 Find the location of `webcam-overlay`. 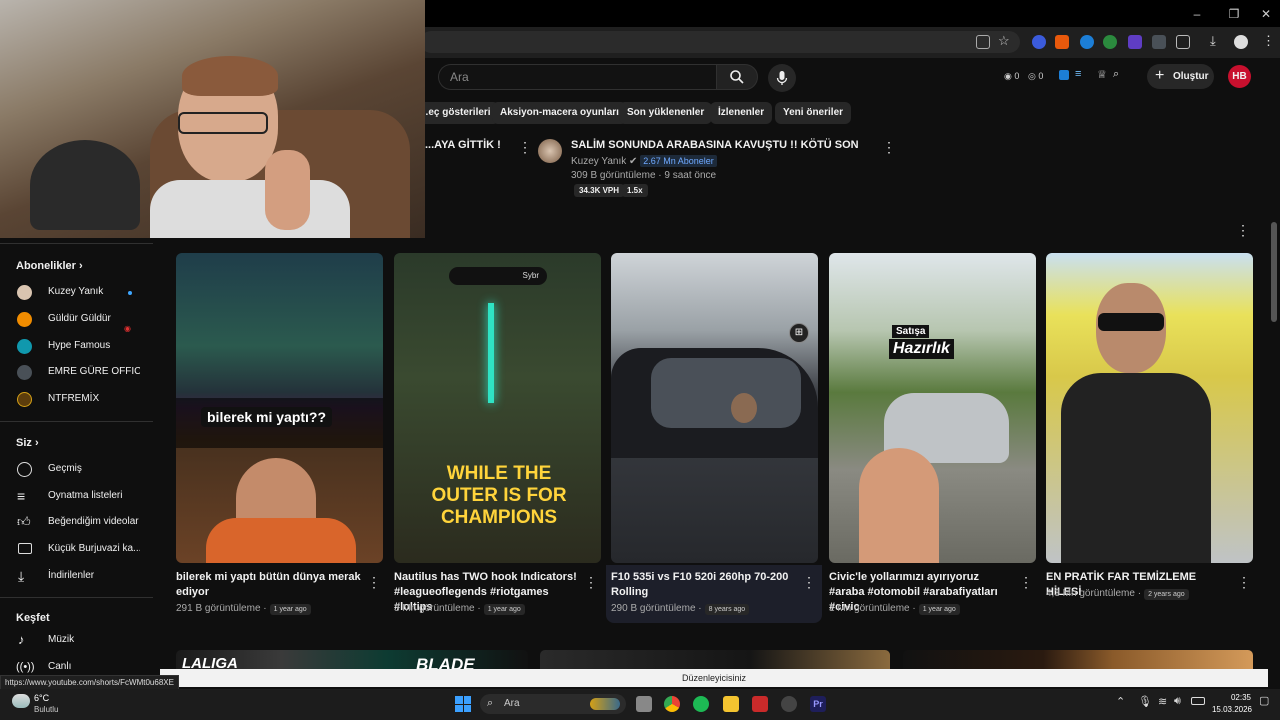

webcam-overlay is located at coordinates (212, 119).